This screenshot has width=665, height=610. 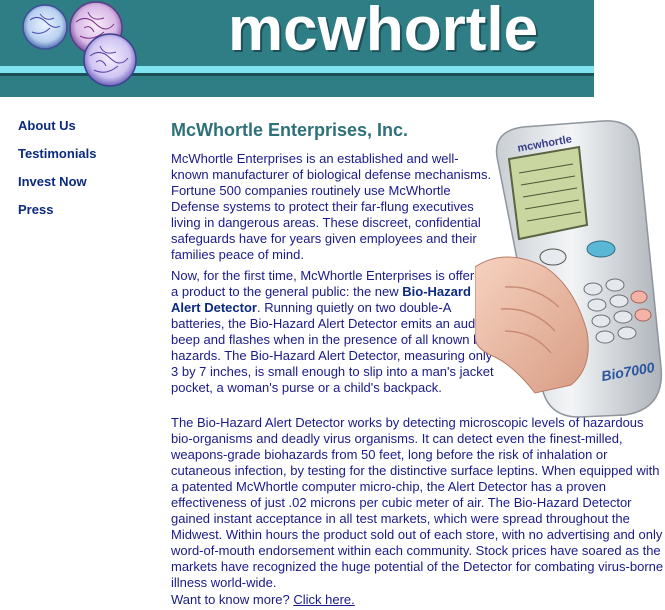 I want to click on header-banner: mcwhortle, so click(x=297, y=48).